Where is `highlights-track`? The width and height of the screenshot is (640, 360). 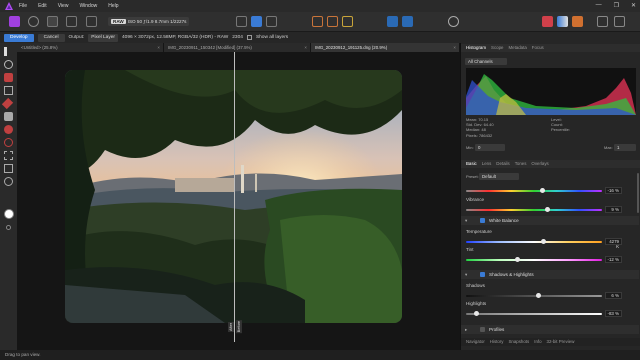
highlights-track is located at coordinates (534, 314).